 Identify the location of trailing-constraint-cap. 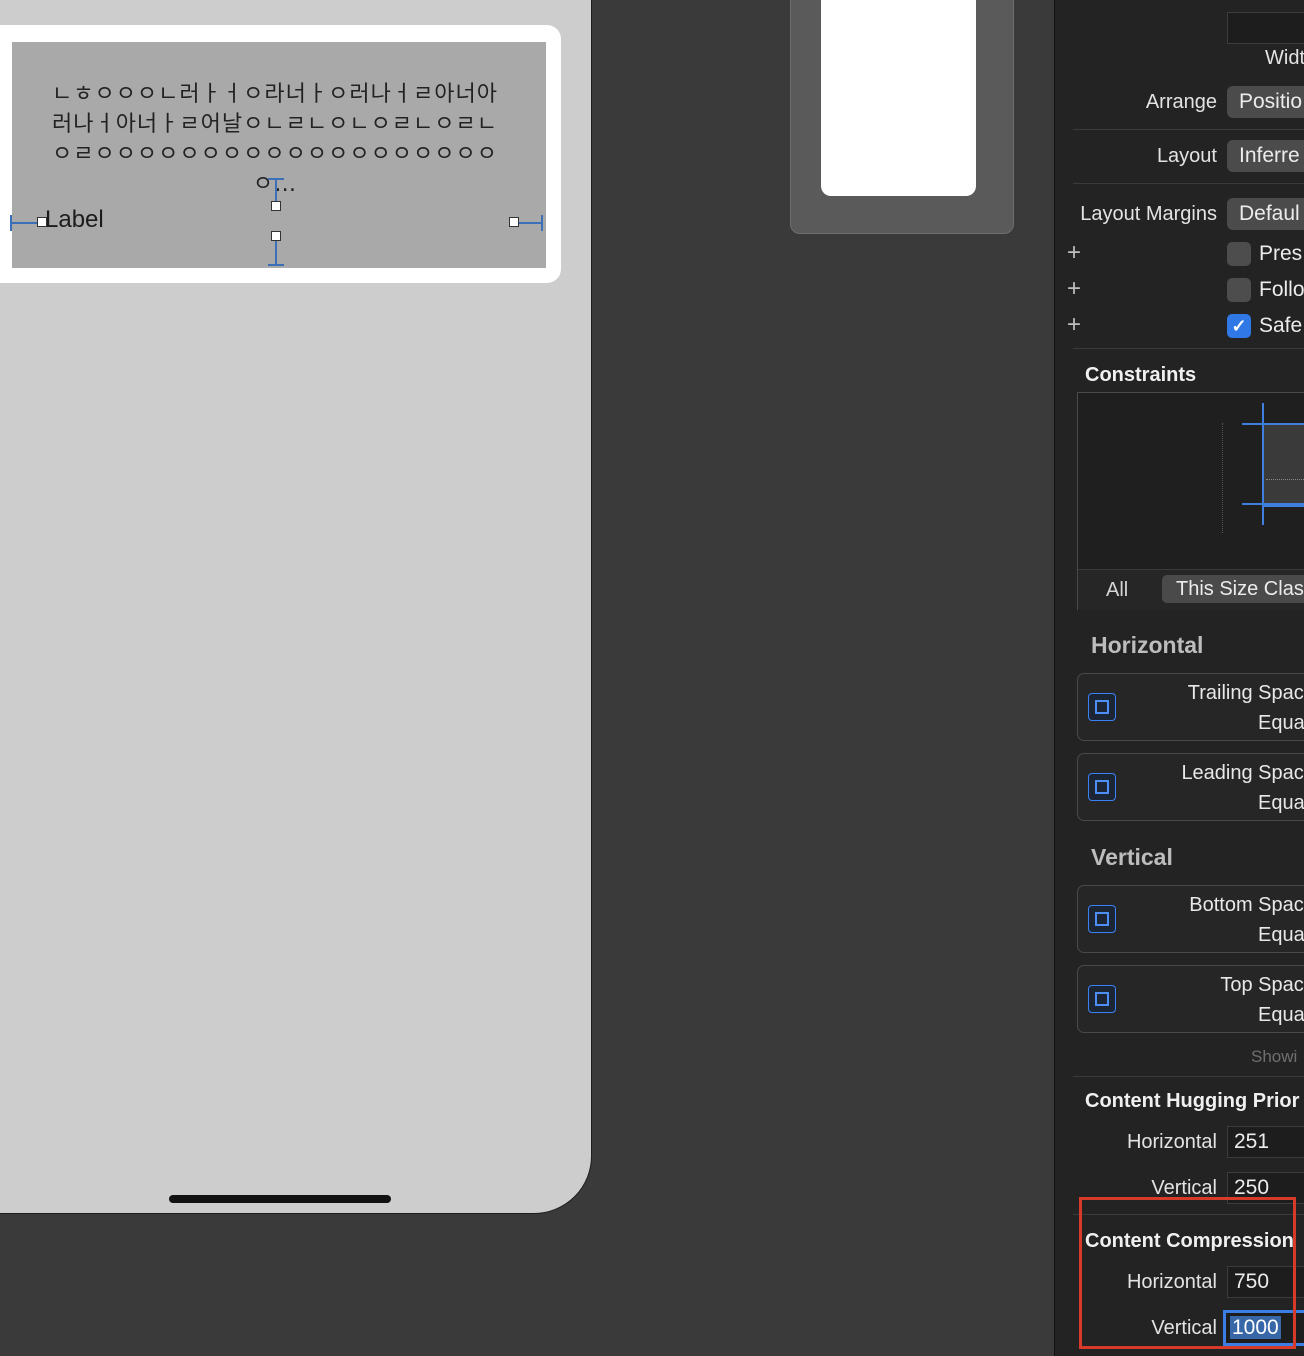
(542, 223).